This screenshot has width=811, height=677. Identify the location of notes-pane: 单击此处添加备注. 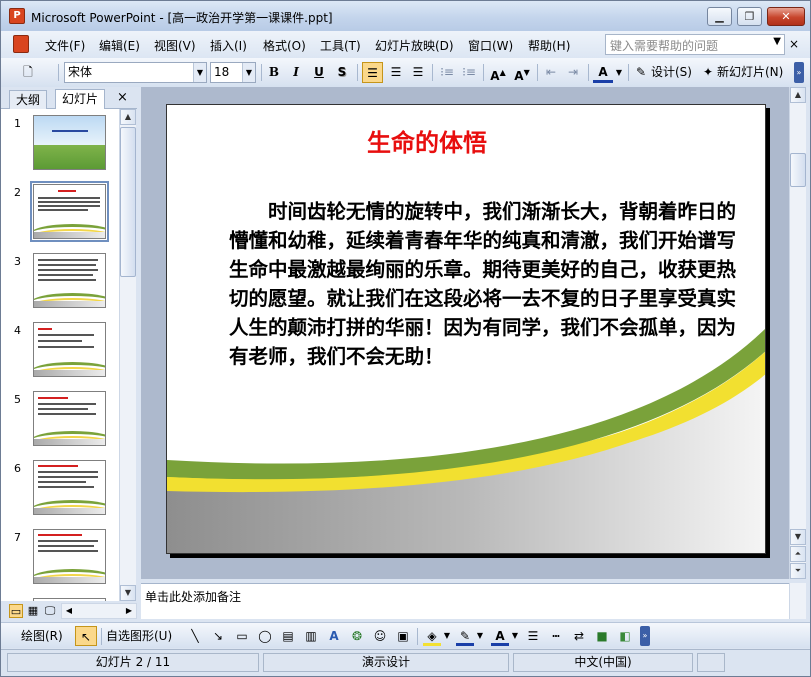
(465, 601).